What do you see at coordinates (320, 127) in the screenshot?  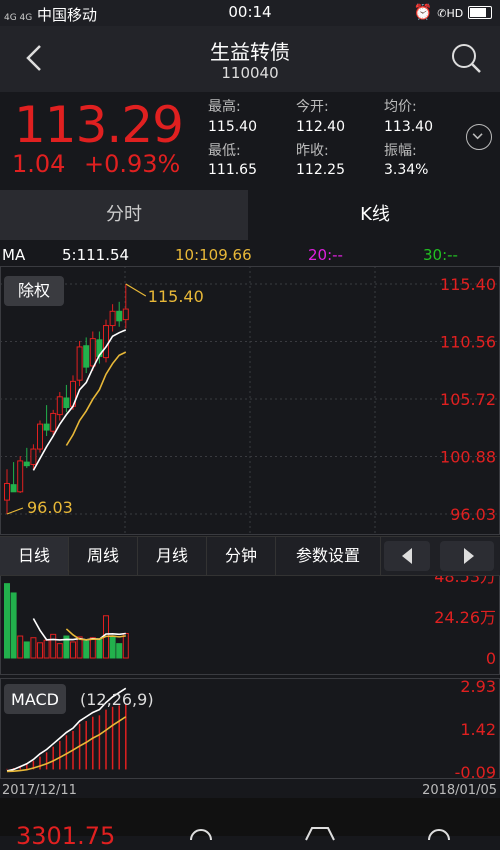 I see `stat-value-open: 112.40` at bounding box center [320, 127].